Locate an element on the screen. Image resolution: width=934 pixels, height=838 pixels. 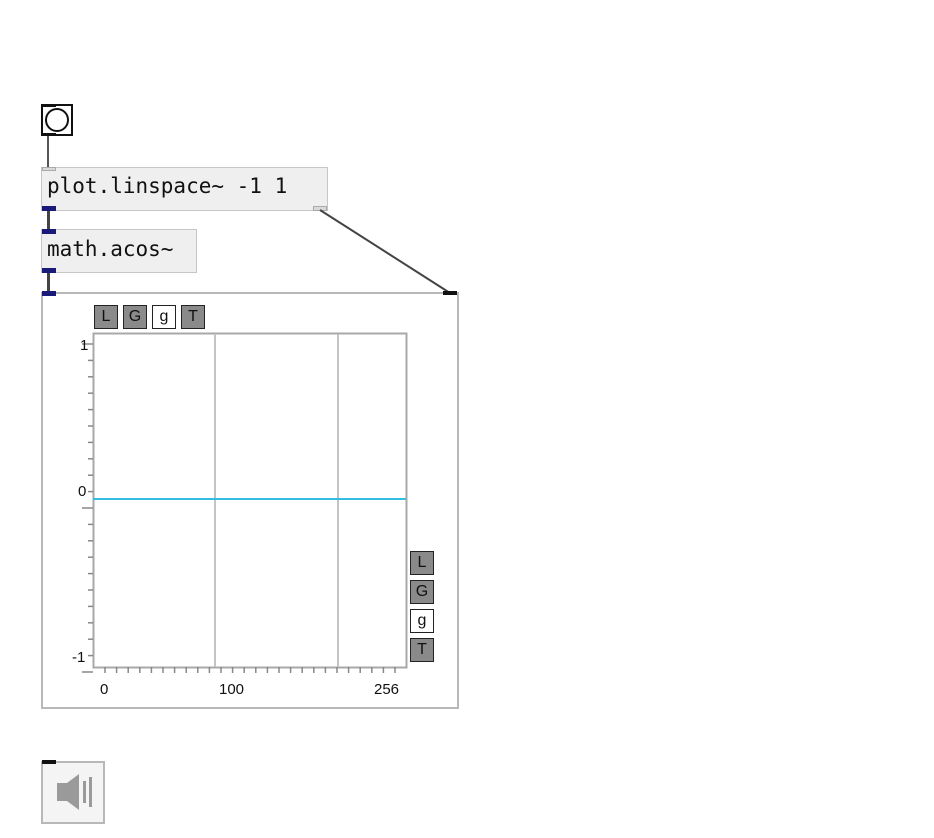
y-axis-ticks is located at coordinates (87, 508).